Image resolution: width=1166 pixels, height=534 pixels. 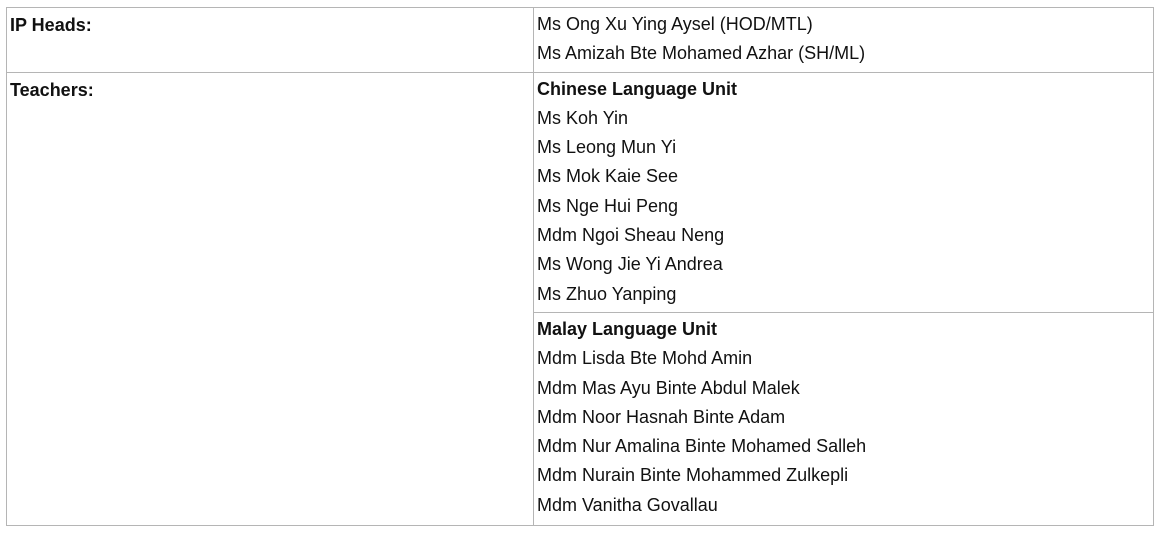 I want to click on teacher-name: Ms Mok Kaie See, so click(x=608, y=176).